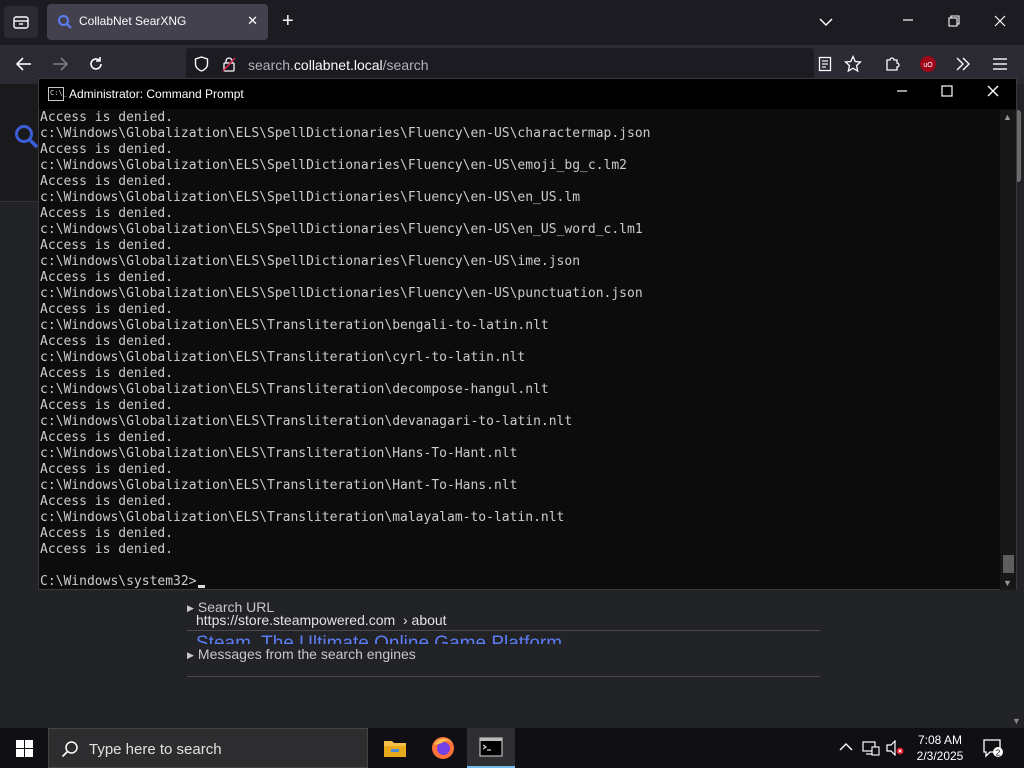  I want to click on browser-minimize-icon, so click(908, 21).